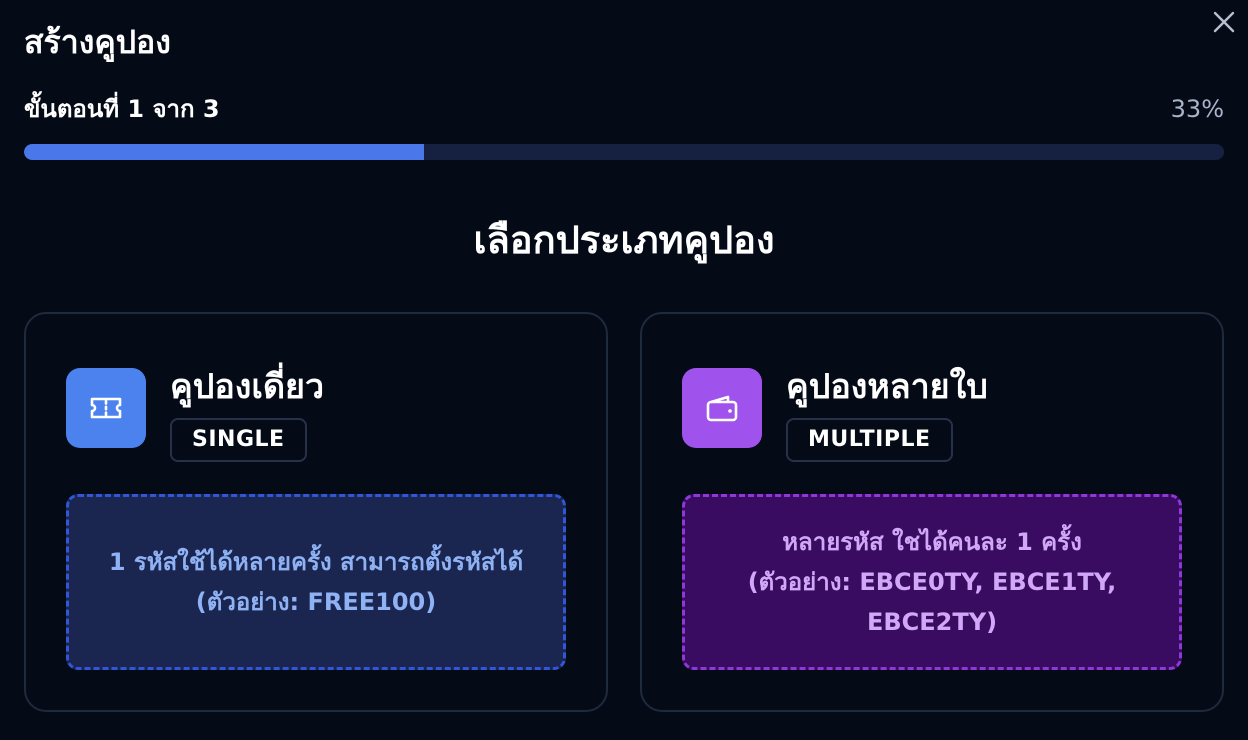 The image size is (1248, 740). What do you see at coordinates (106, 408) in the screenshot?
I see `ticket-icon` at bounding box center [106, 408].